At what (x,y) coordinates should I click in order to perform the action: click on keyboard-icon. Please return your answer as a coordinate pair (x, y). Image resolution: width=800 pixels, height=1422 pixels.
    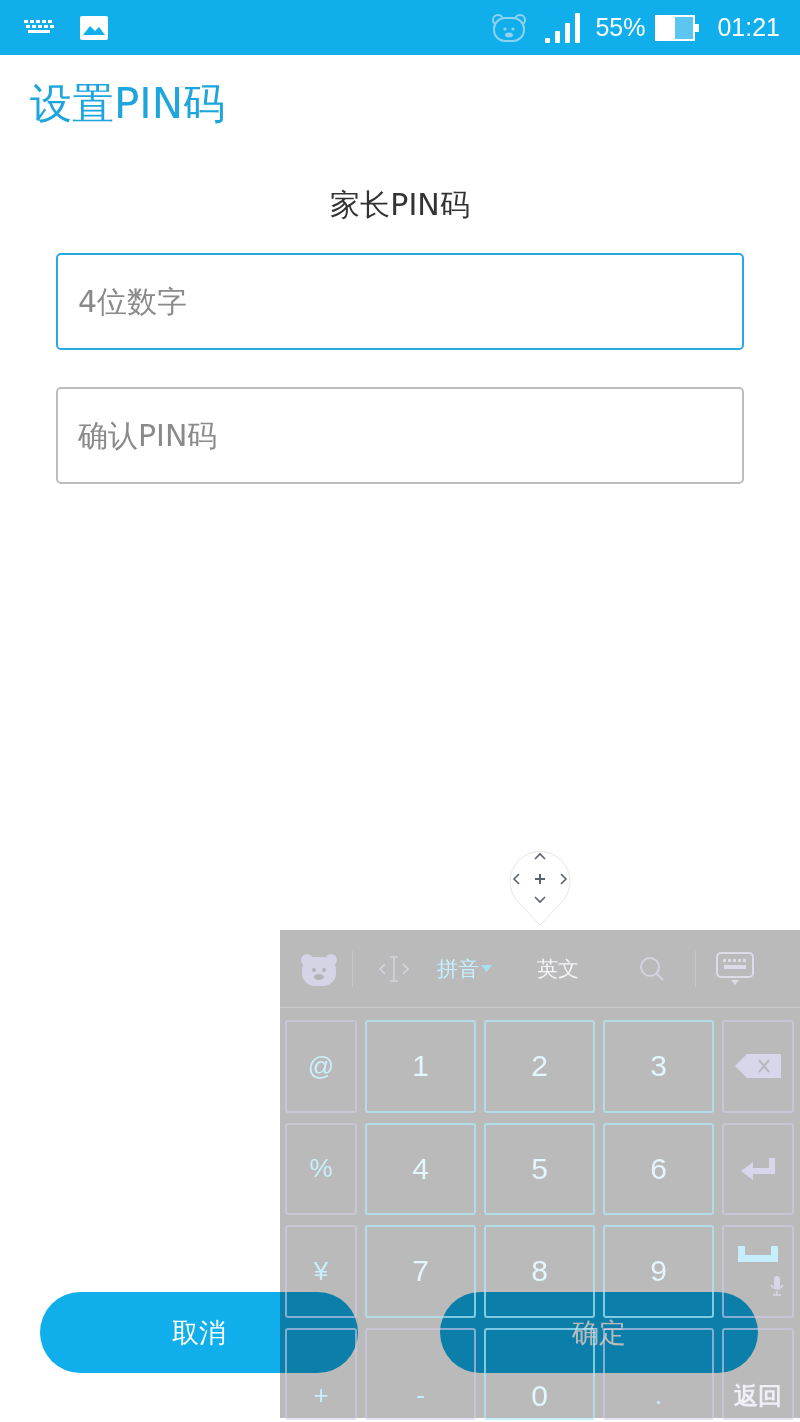
    Looking at the image, I should click on (39, 27).